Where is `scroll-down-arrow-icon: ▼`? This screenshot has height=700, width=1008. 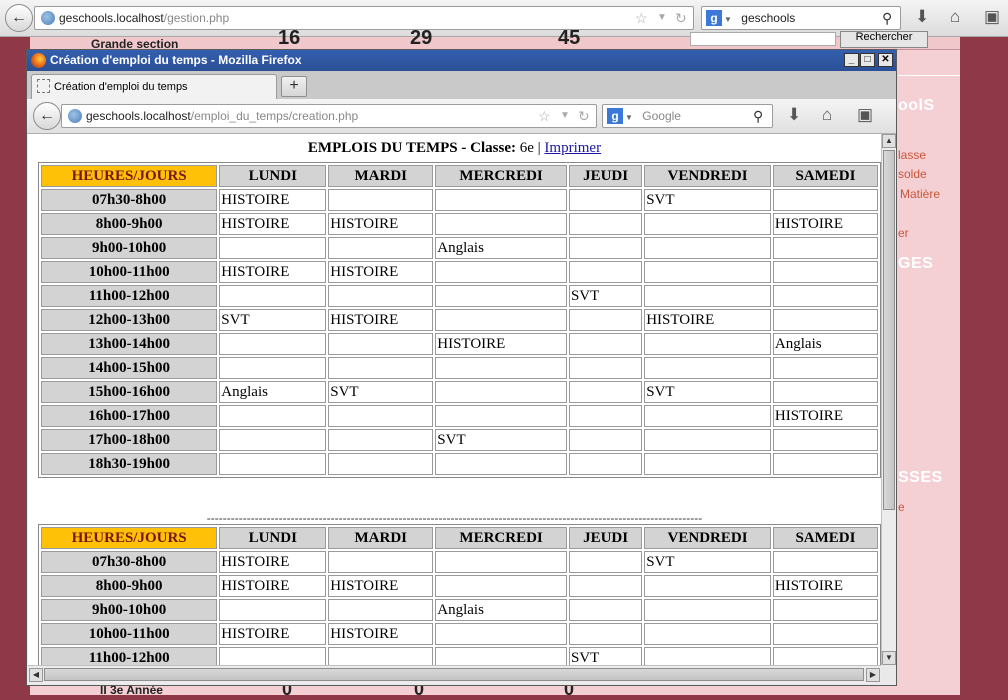 scroll-down-arrow-icon: ▼ is located at coordinates (889, 658).